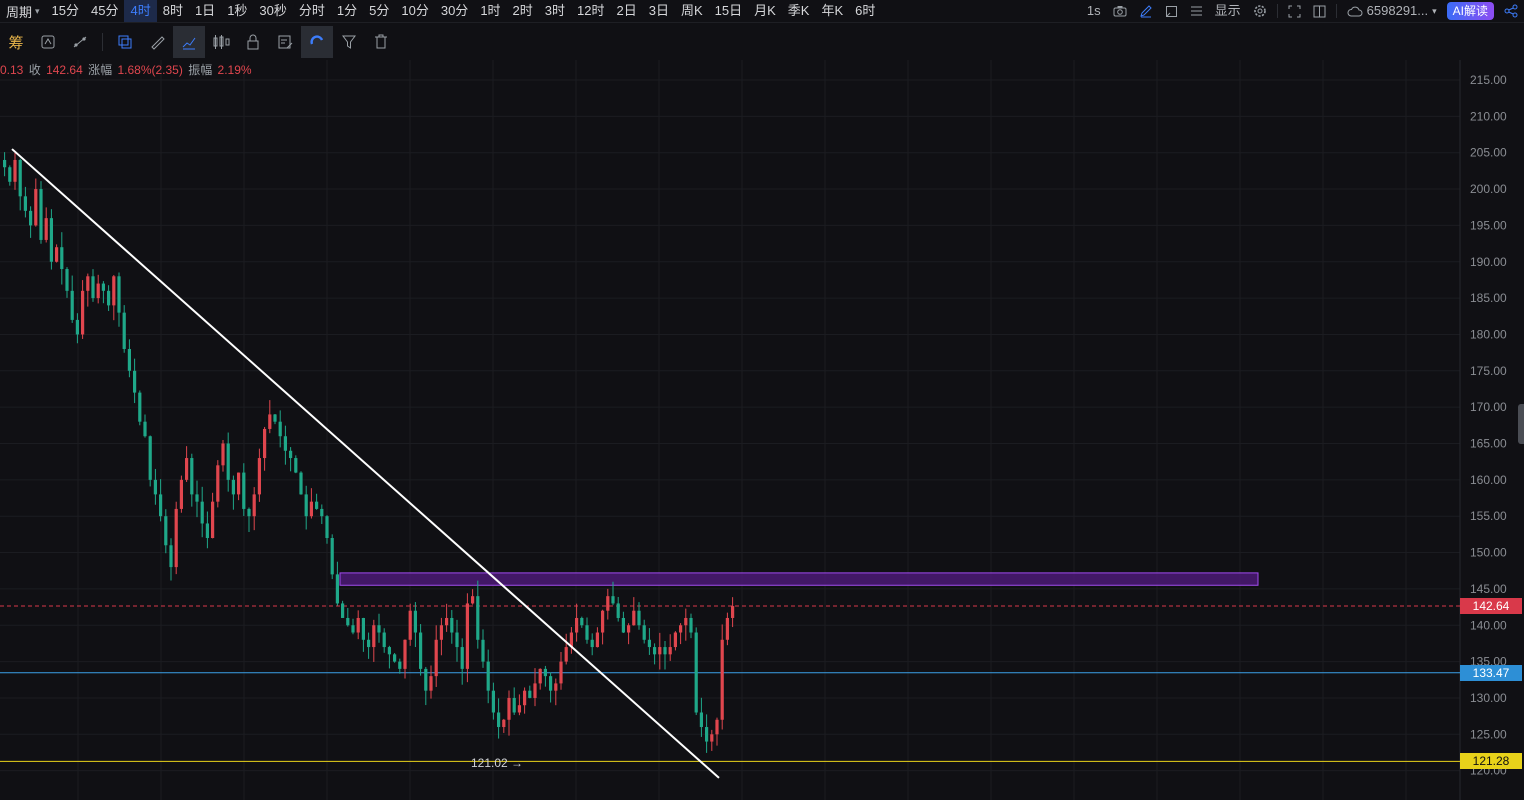 The image size is (1524, 800). What do you see at coordinates (414, 11) in the screenshot?
I see `timeframe-tab: 10分` at bounding box center [414, 11].